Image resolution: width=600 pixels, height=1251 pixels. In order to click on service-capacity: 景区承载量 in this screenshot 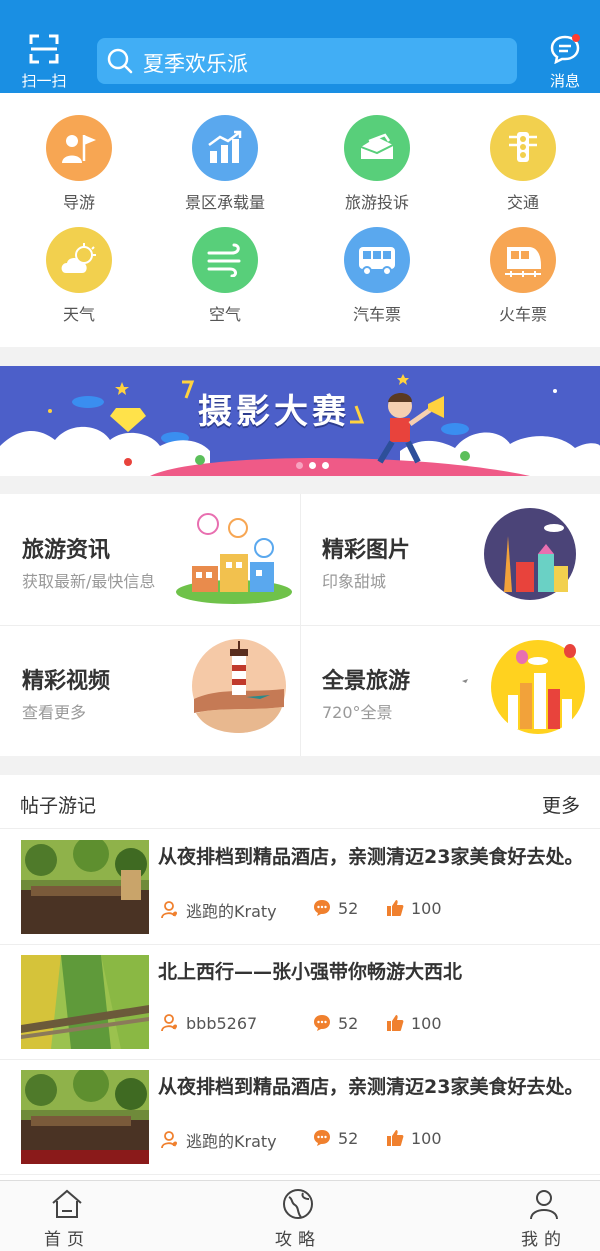, I will do `click(225, 164)`.